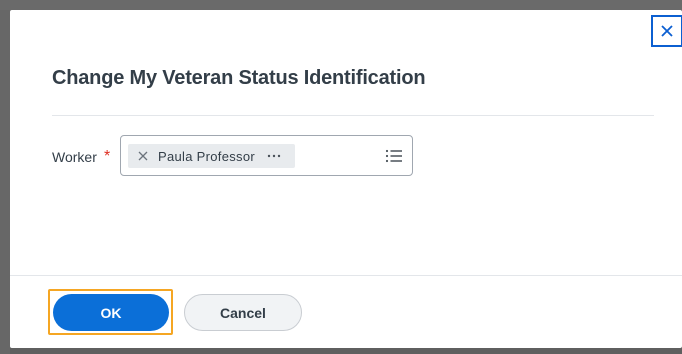 The height and width of the screenshot is (354, 682). Describe the element at coordinates (5, 182) in the screenshot. I see `background-page-edge` at that location.